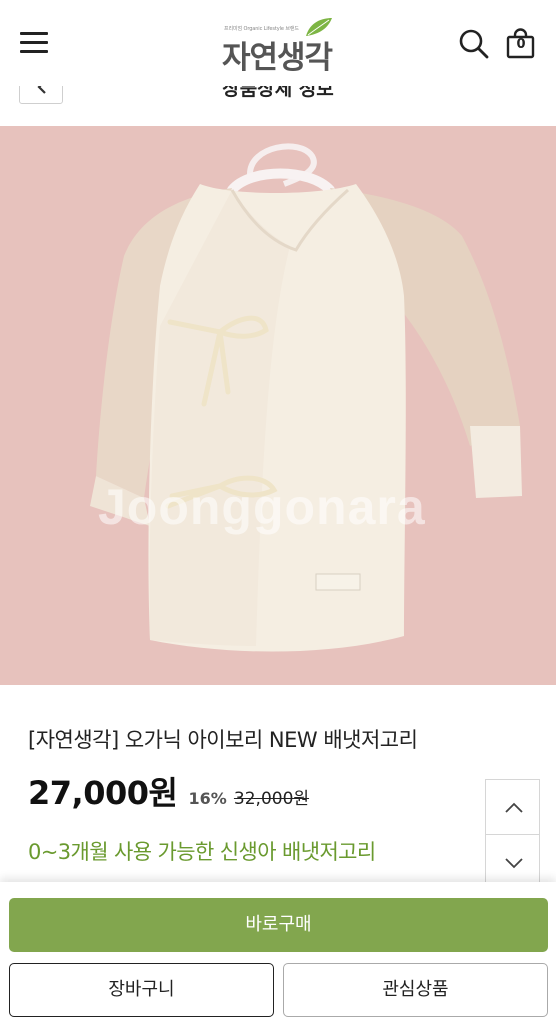 The width and height of the screenshot is (556, 1024). What do you see at coordinates (103, 793) in the screenshot?
I see `sale-price: 27,000원` at bounding box center [103, 793].